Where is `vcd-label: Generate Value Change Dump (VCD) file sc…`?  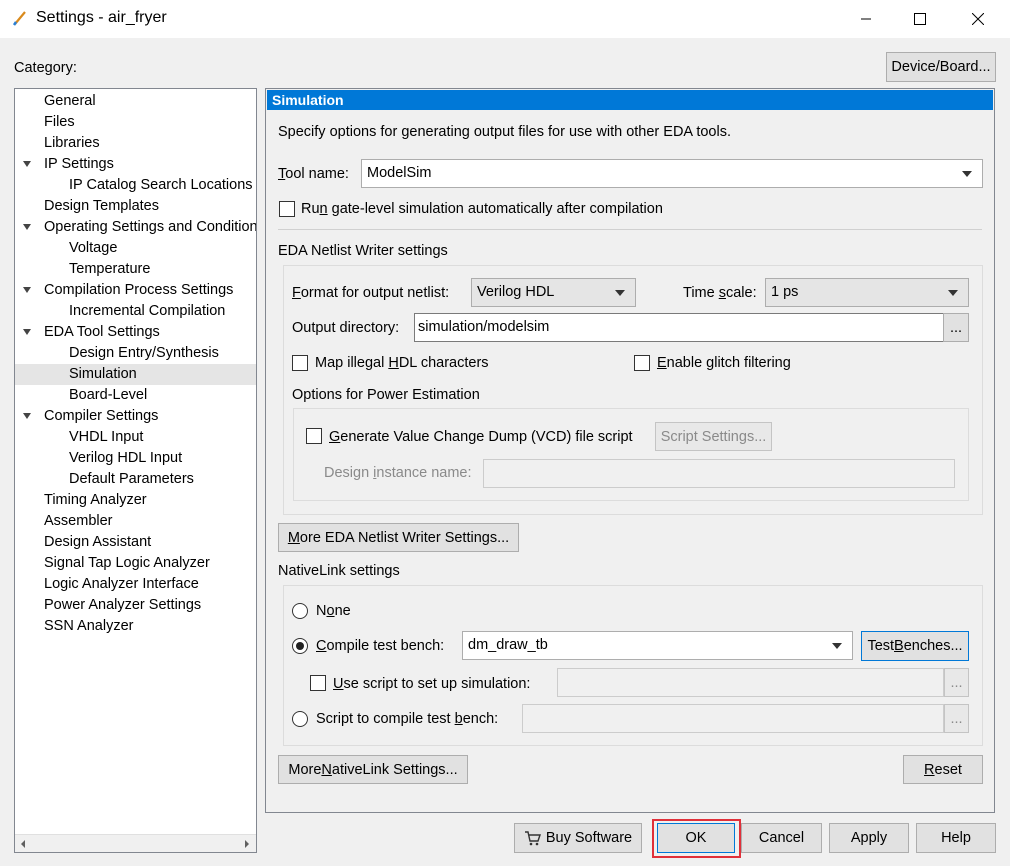
vcd-label: Generate Value Change Dump (VCD) file sc… is located at coordinates (481, 437).